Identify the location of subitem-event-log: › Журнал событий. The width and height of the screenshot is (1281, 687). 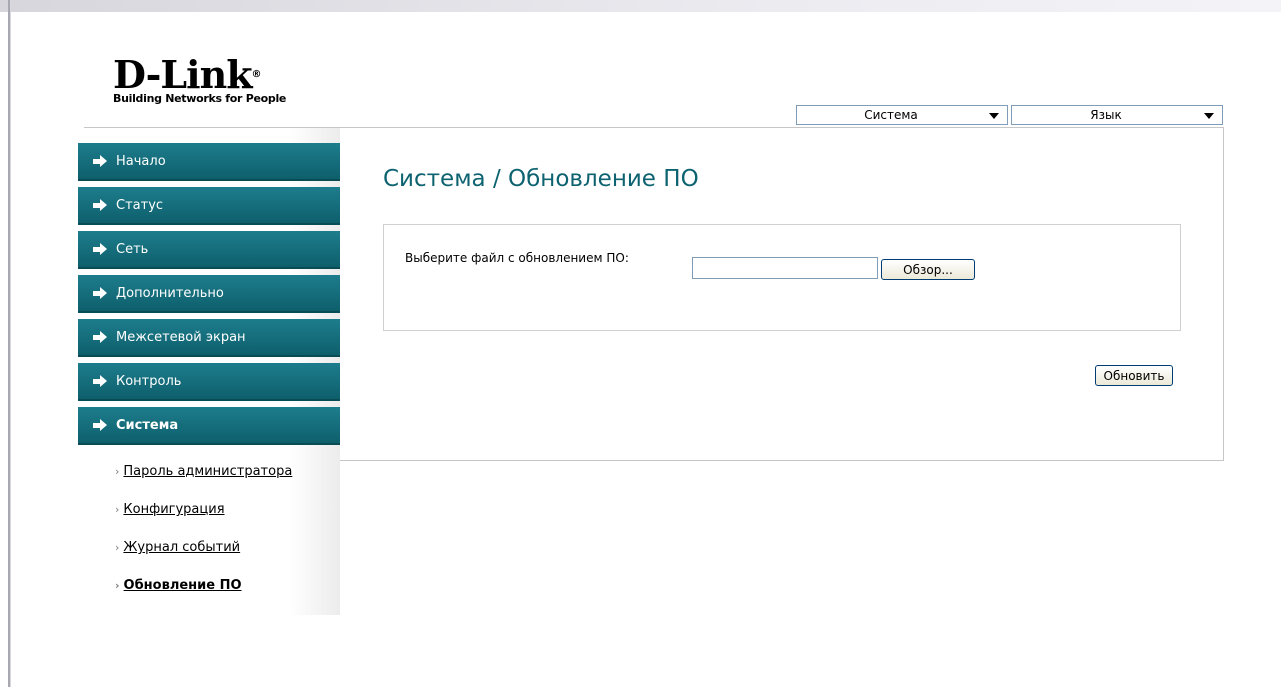
(177, 547).